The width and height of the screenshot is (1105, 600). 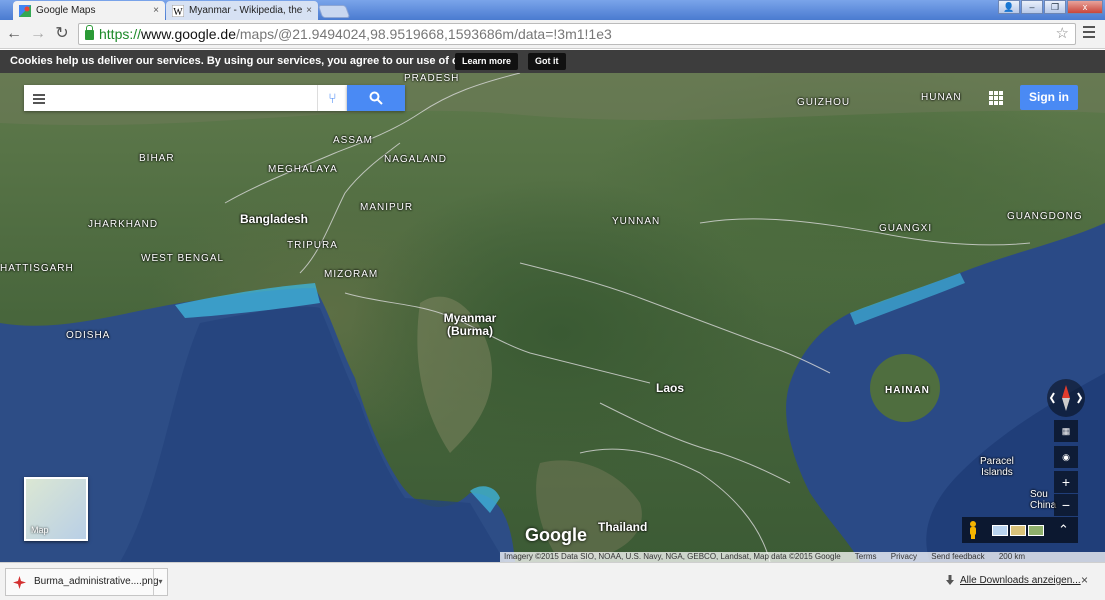 What do you see at coordinates (1036, 530) in the screenshot?
I see `layer-thumb-satellite-icon` at bounding box center [1036, 530].